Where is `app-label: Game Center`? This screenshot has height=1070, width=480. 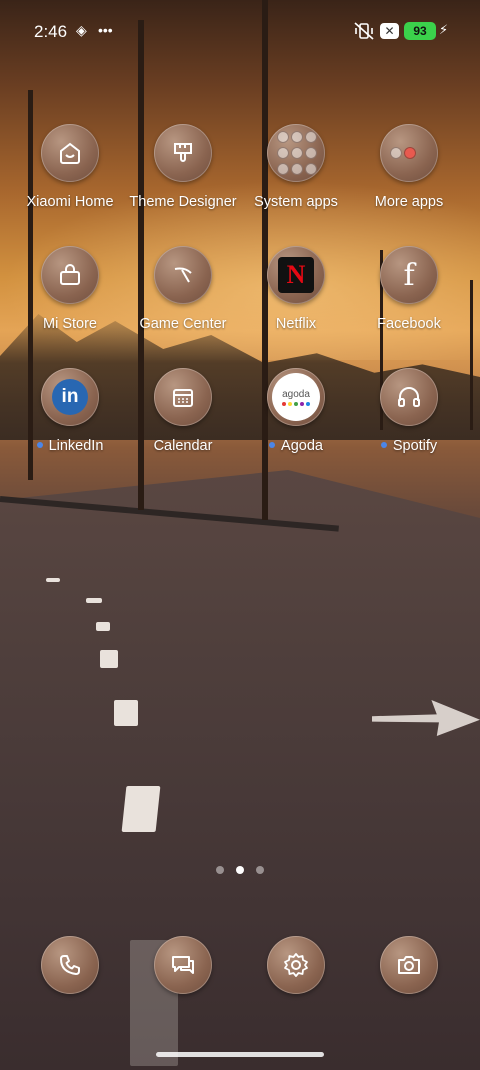
app-label: Game Center is located at coordinates (183, 324).